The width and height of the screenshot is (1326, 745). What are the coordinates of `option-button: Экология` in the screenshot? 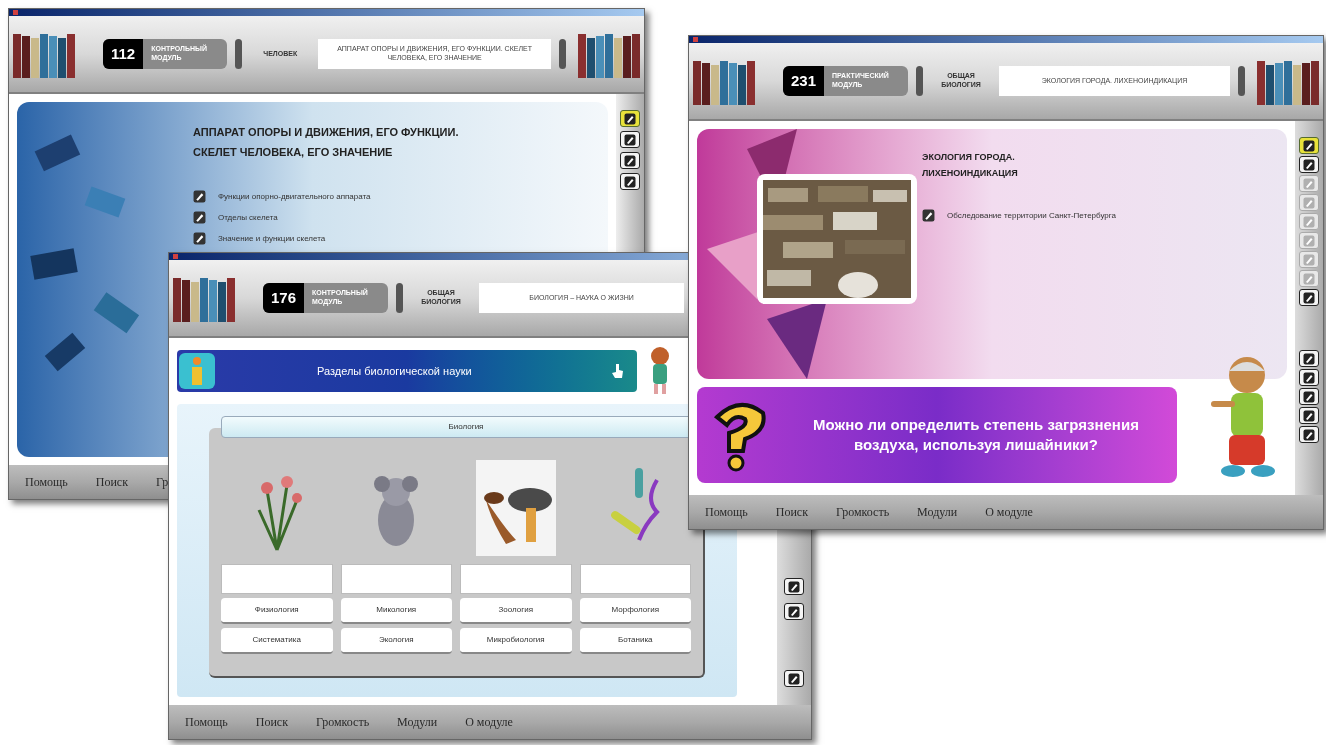 It's located at (396, 641).